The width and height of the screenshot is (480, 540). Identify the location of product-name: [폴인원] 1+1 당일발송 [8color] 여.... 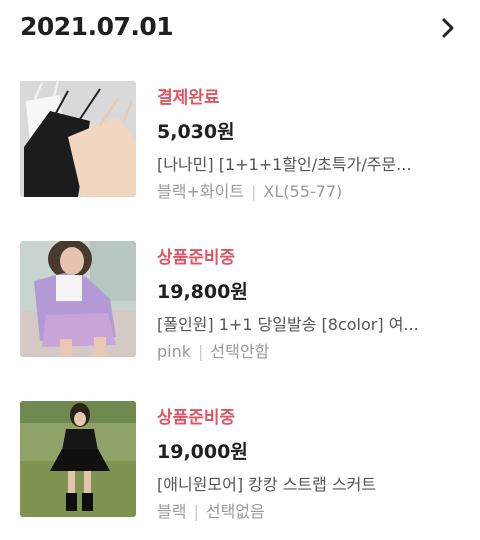
(307, 323).